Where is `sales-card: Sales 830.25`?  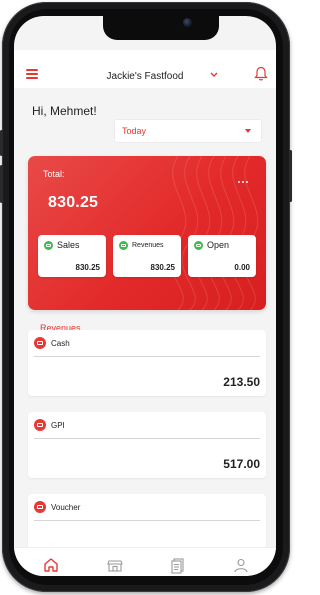 sales-card: Sales 830.25 is located at coordinates (72, 256).